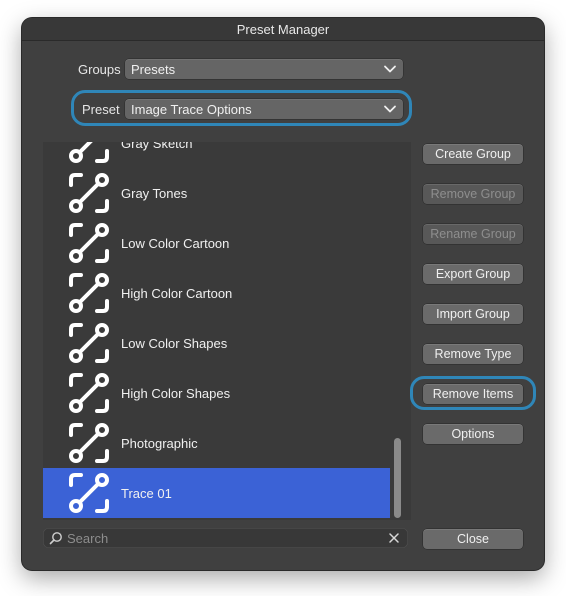 This screenshot has height=596, width=566. I want to click on list-item: Low Color Cartoon, so click(217, 243).